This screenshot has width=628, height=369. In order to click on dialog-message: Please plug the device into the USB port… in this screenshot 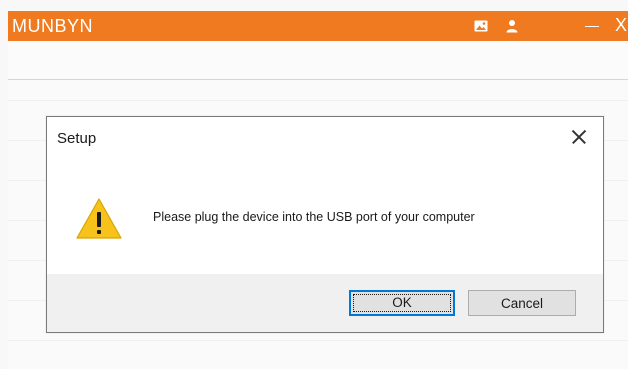, I will do `click(314, 217)`.